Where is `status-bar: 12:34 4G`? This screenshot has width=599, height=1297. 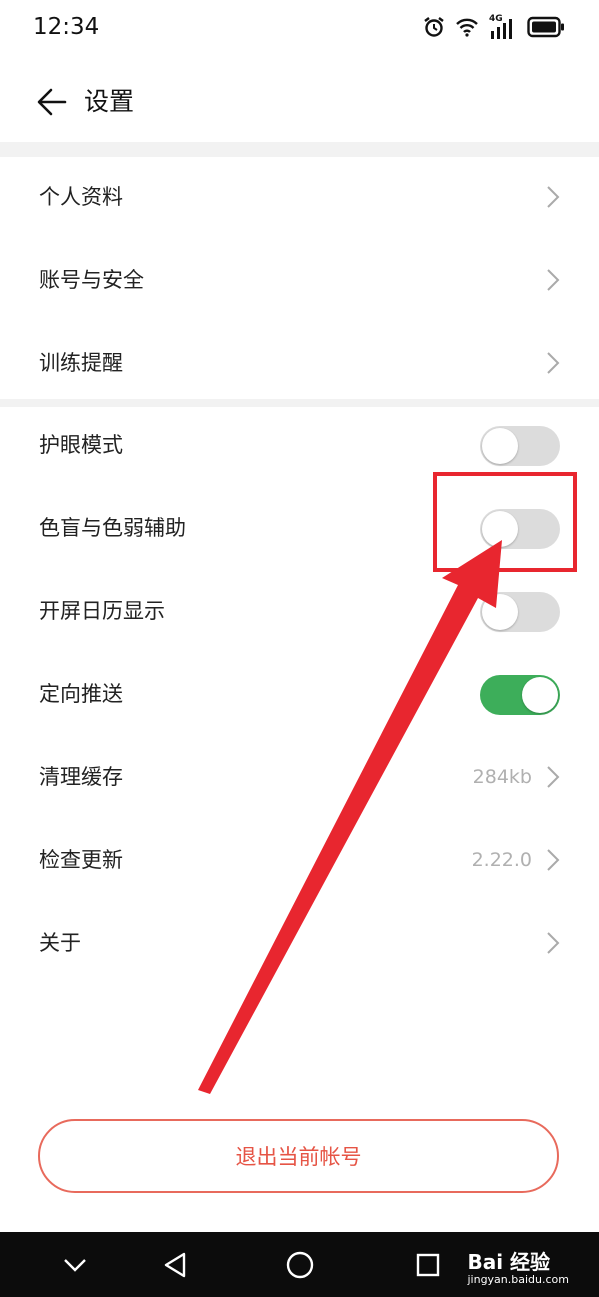
status-bar: 12:34 4G is located at coordinates (299, 29).